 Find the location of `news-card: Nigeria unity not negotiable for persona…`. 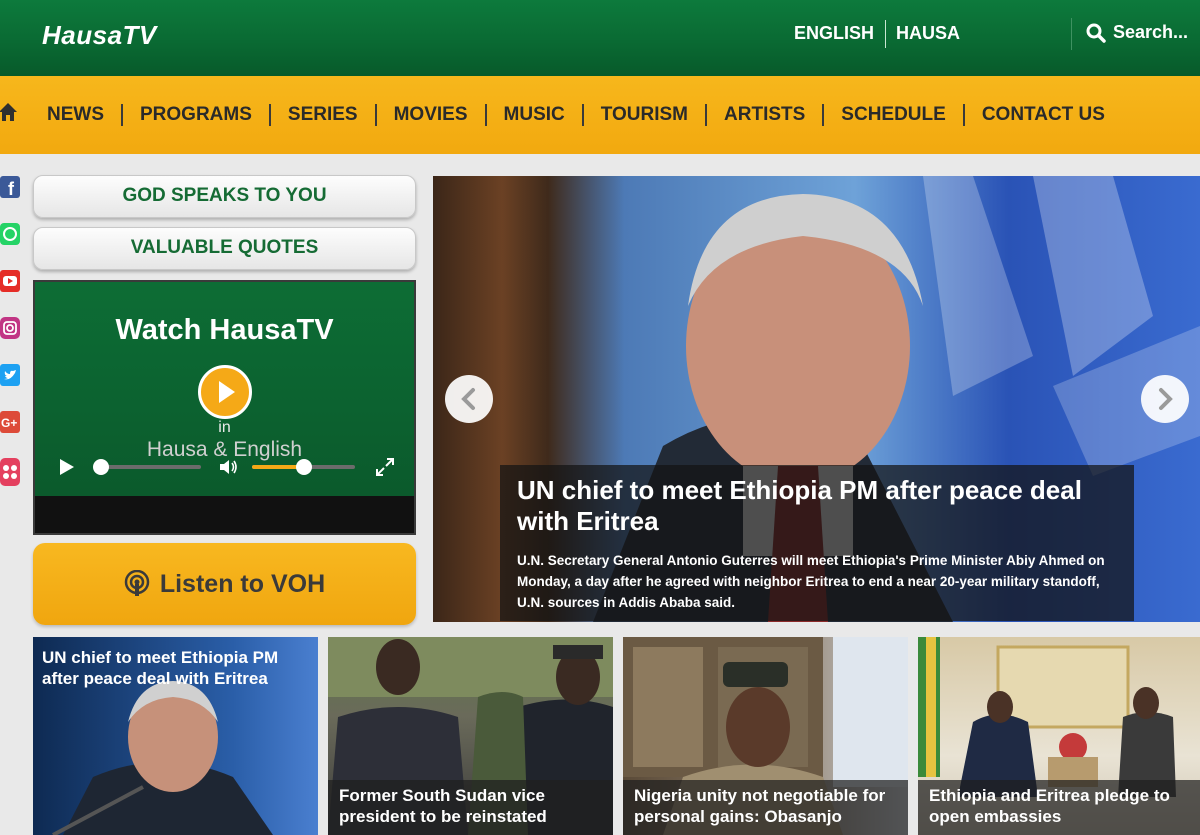

news-card: Nigeria unity not negotiable for persona… is located at coordinates (765, 736).